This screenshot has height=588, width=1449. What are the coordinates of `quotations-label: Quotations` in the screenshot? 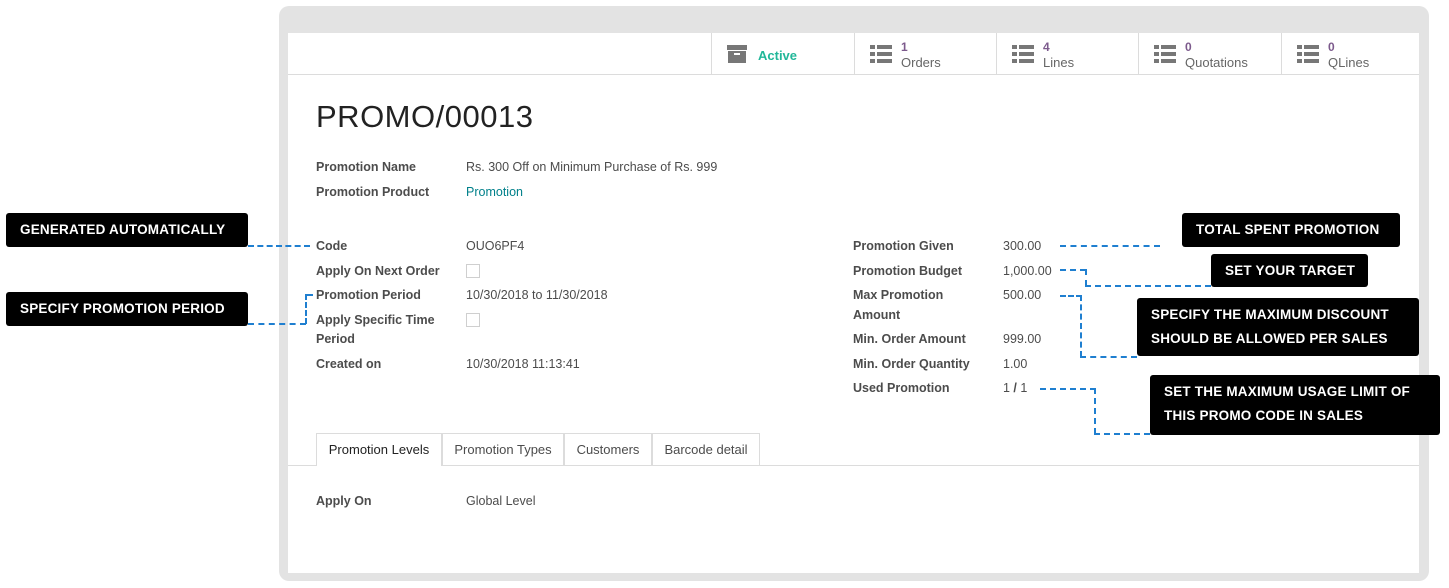 It's located at (1216, 62).